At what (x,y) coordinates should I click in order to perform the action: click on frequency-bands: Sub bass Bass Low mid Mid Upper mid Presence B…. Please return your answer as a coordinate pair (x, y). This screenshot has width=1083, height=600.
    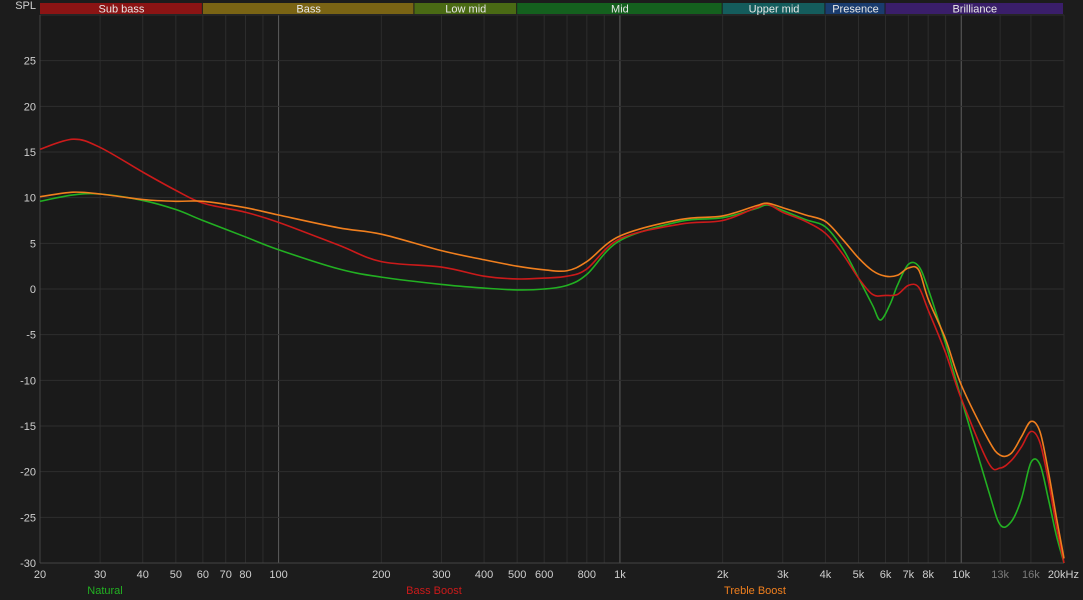
    Looking at the image, I should click on (551, 9).